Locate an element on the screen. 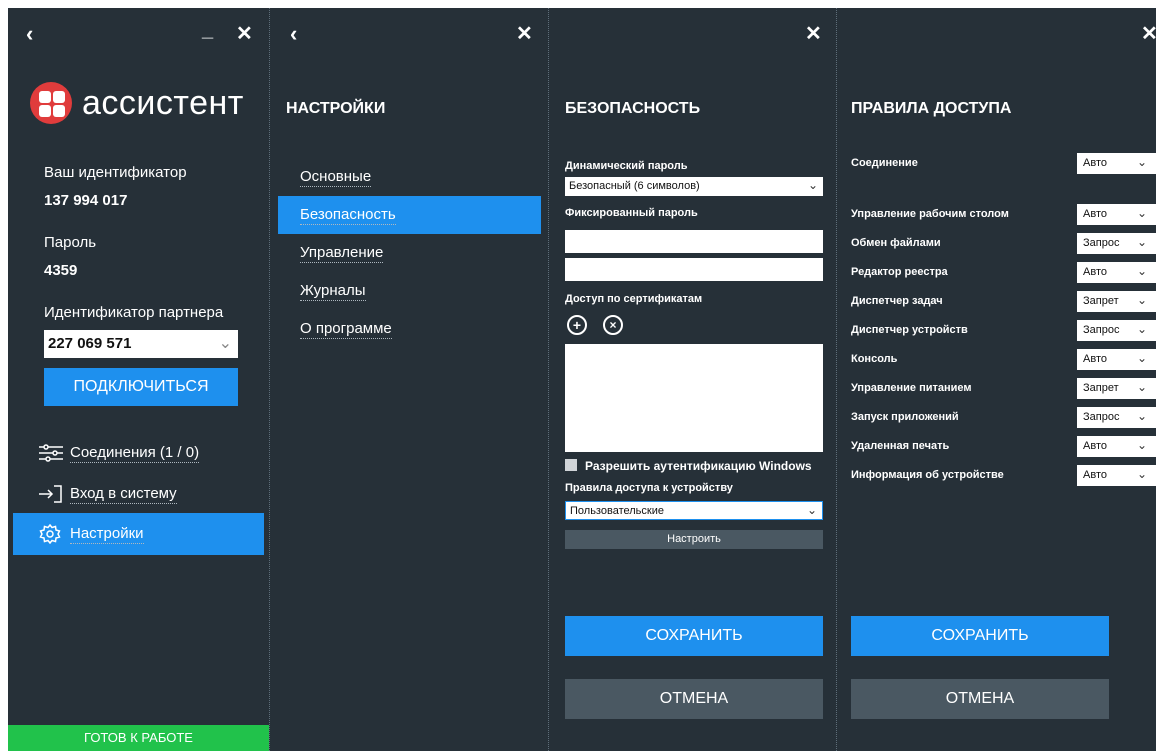  password-value: 4359 is located at coordinates (61, 270).